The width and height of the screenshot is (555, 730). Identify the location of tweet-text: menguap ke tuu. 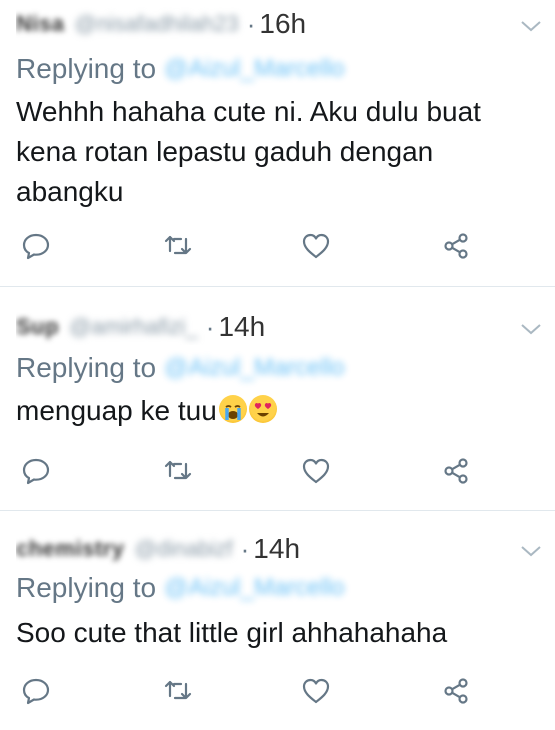
(116, 410).